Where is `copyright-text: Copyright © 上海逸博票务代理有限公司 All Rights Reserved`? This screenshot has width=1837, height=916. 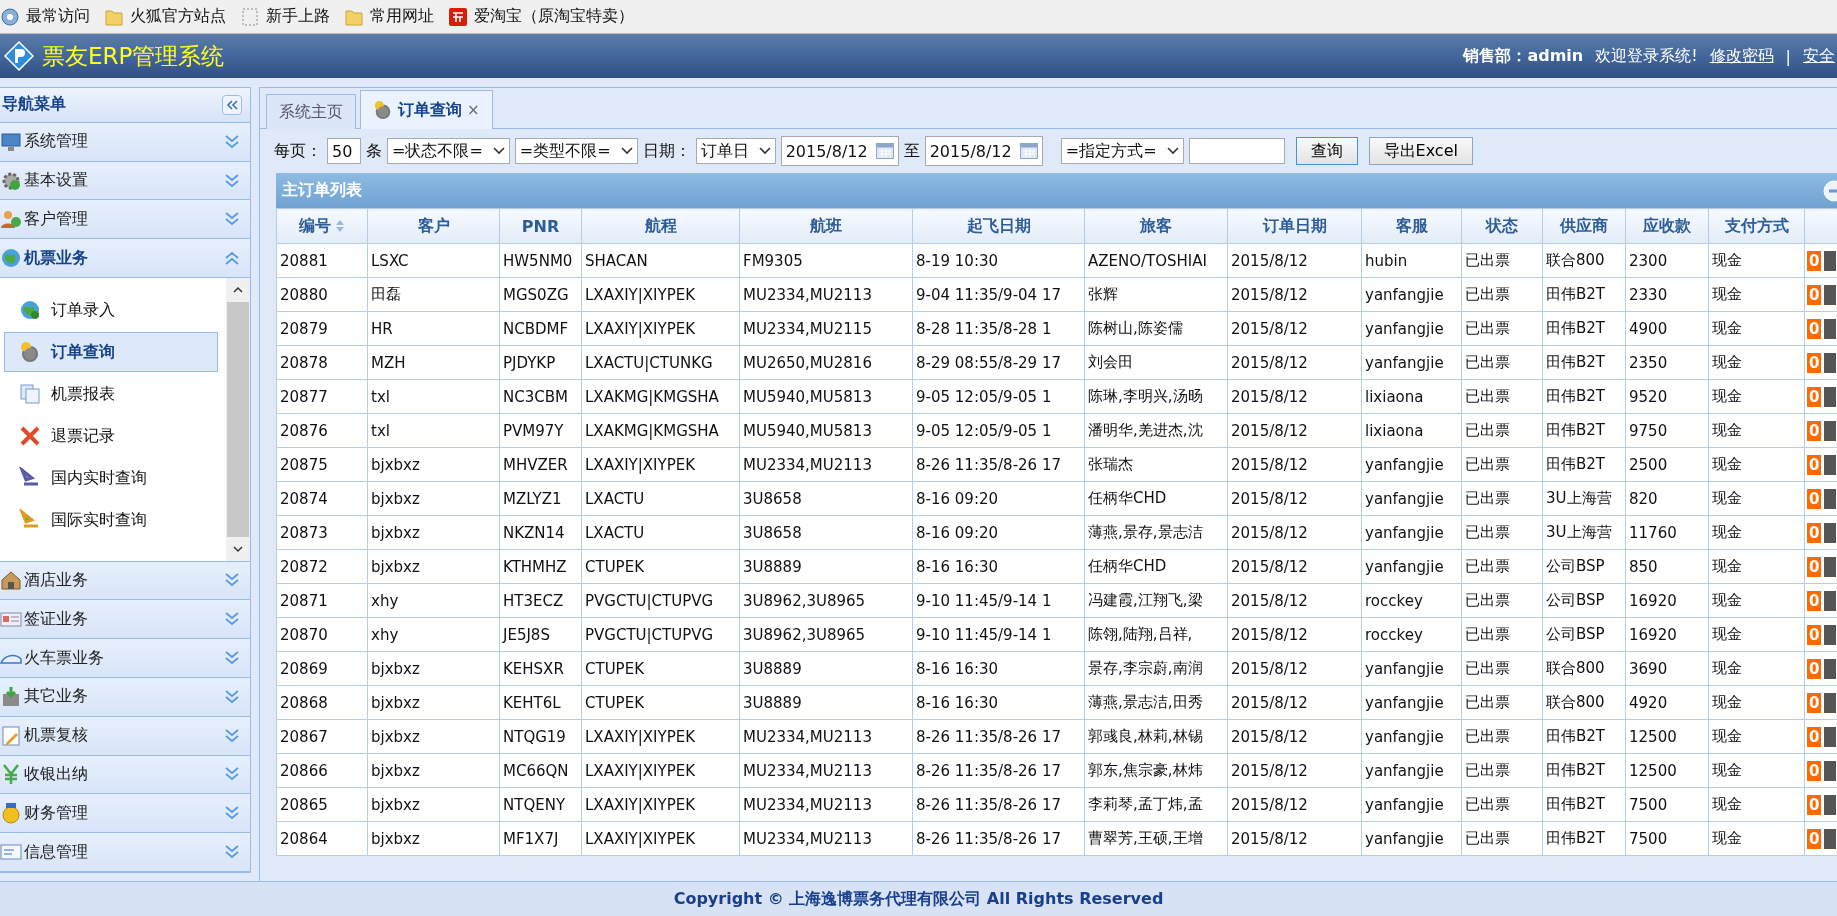 copyright-text: Copyright © 上海逸博票务代理有限公司 All Rights Reserved is located at coordinates (918, 899).